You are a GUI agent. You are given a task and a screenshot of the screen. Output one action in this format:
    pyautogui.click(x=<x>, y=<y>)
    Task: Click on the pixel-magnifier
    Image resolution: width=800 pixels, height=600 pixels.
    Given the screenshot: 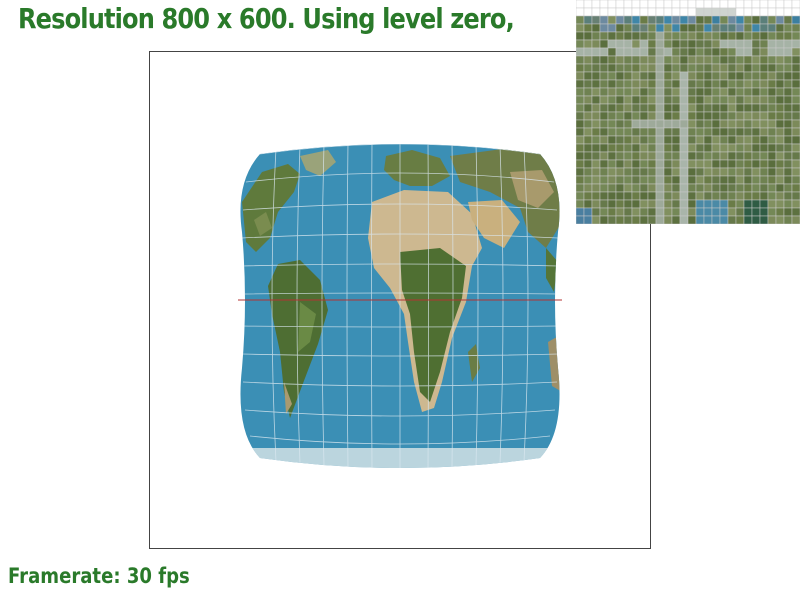 What is the action you would take?
    pyautogui.click(x=688, y=112)
    